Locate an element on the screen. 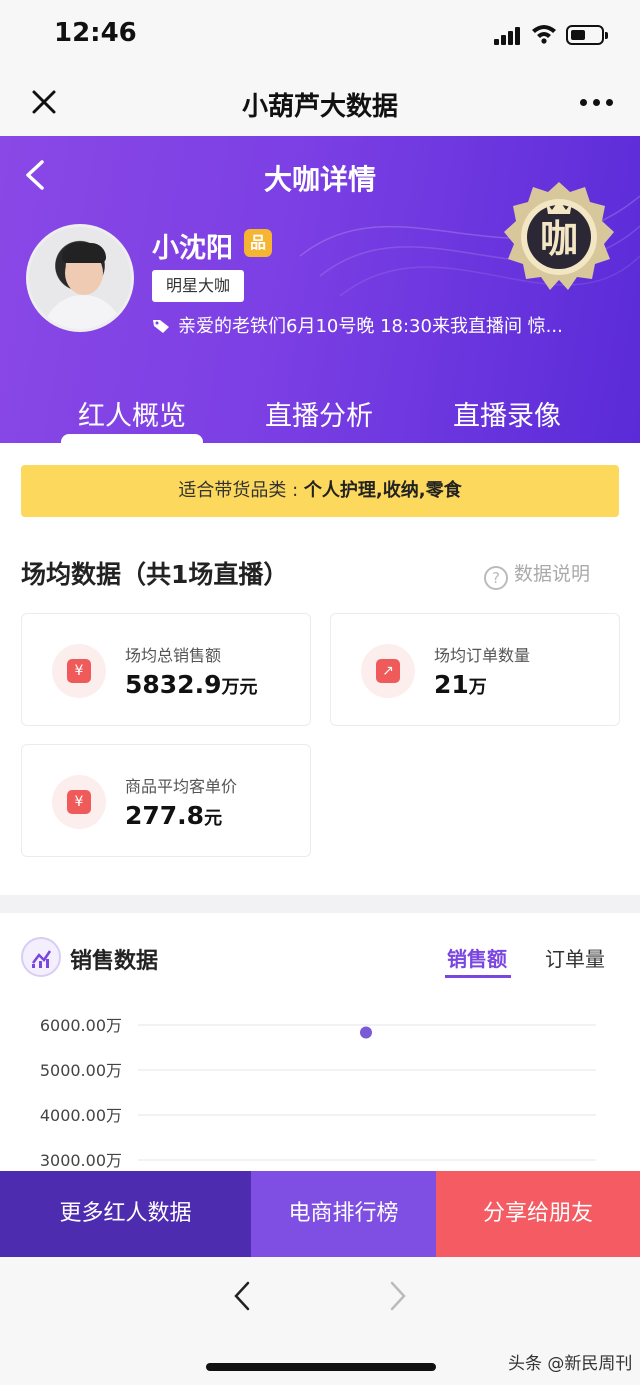 The width and height of the screenshot is (640, 1385). stat-card-avg-price: ¥ 商品平均客单价 277.8元 is located at coordinates (166, 800).